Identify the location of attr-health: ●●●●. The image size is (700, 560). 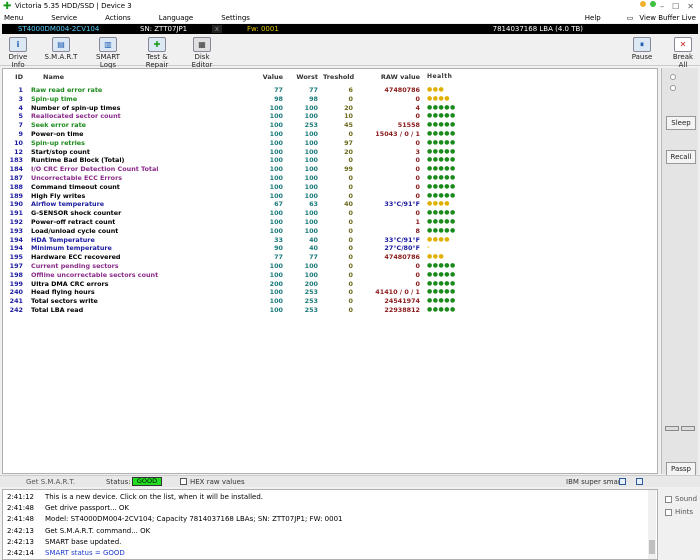
(438, 204).